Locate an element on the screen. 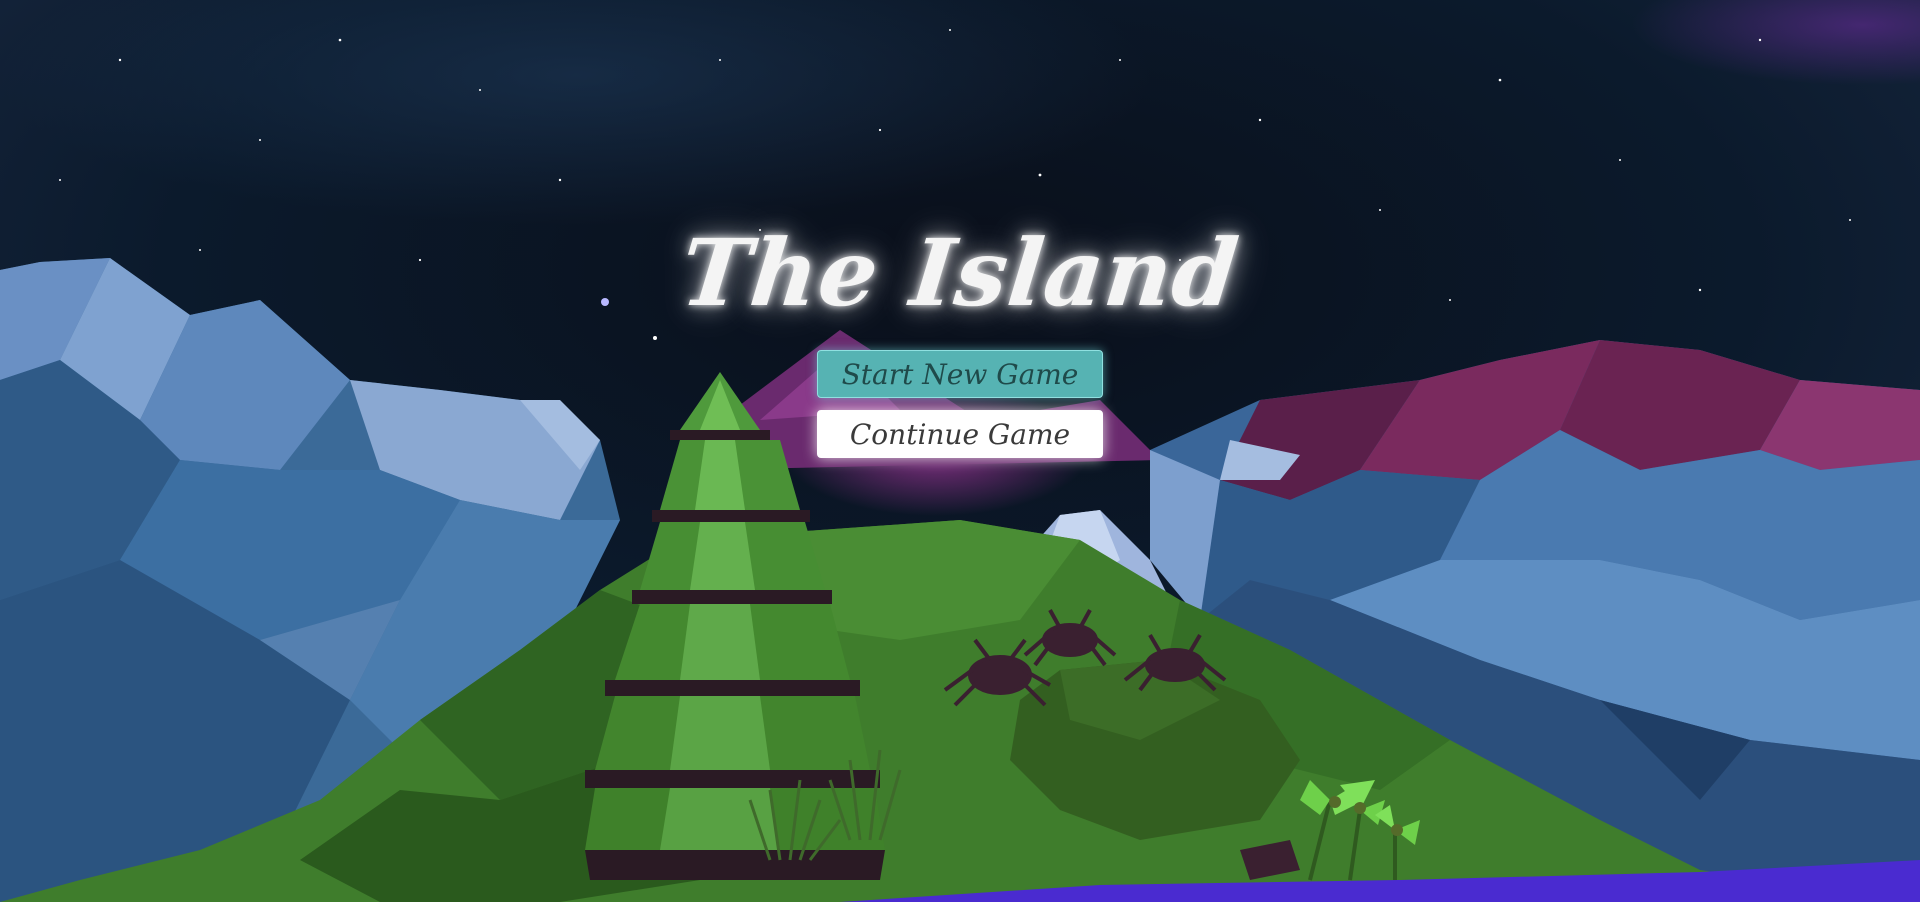 The height and width of the screenshot is (902, 1920). start-new-game-button: Start New Game is located at coordinates (960, 374).